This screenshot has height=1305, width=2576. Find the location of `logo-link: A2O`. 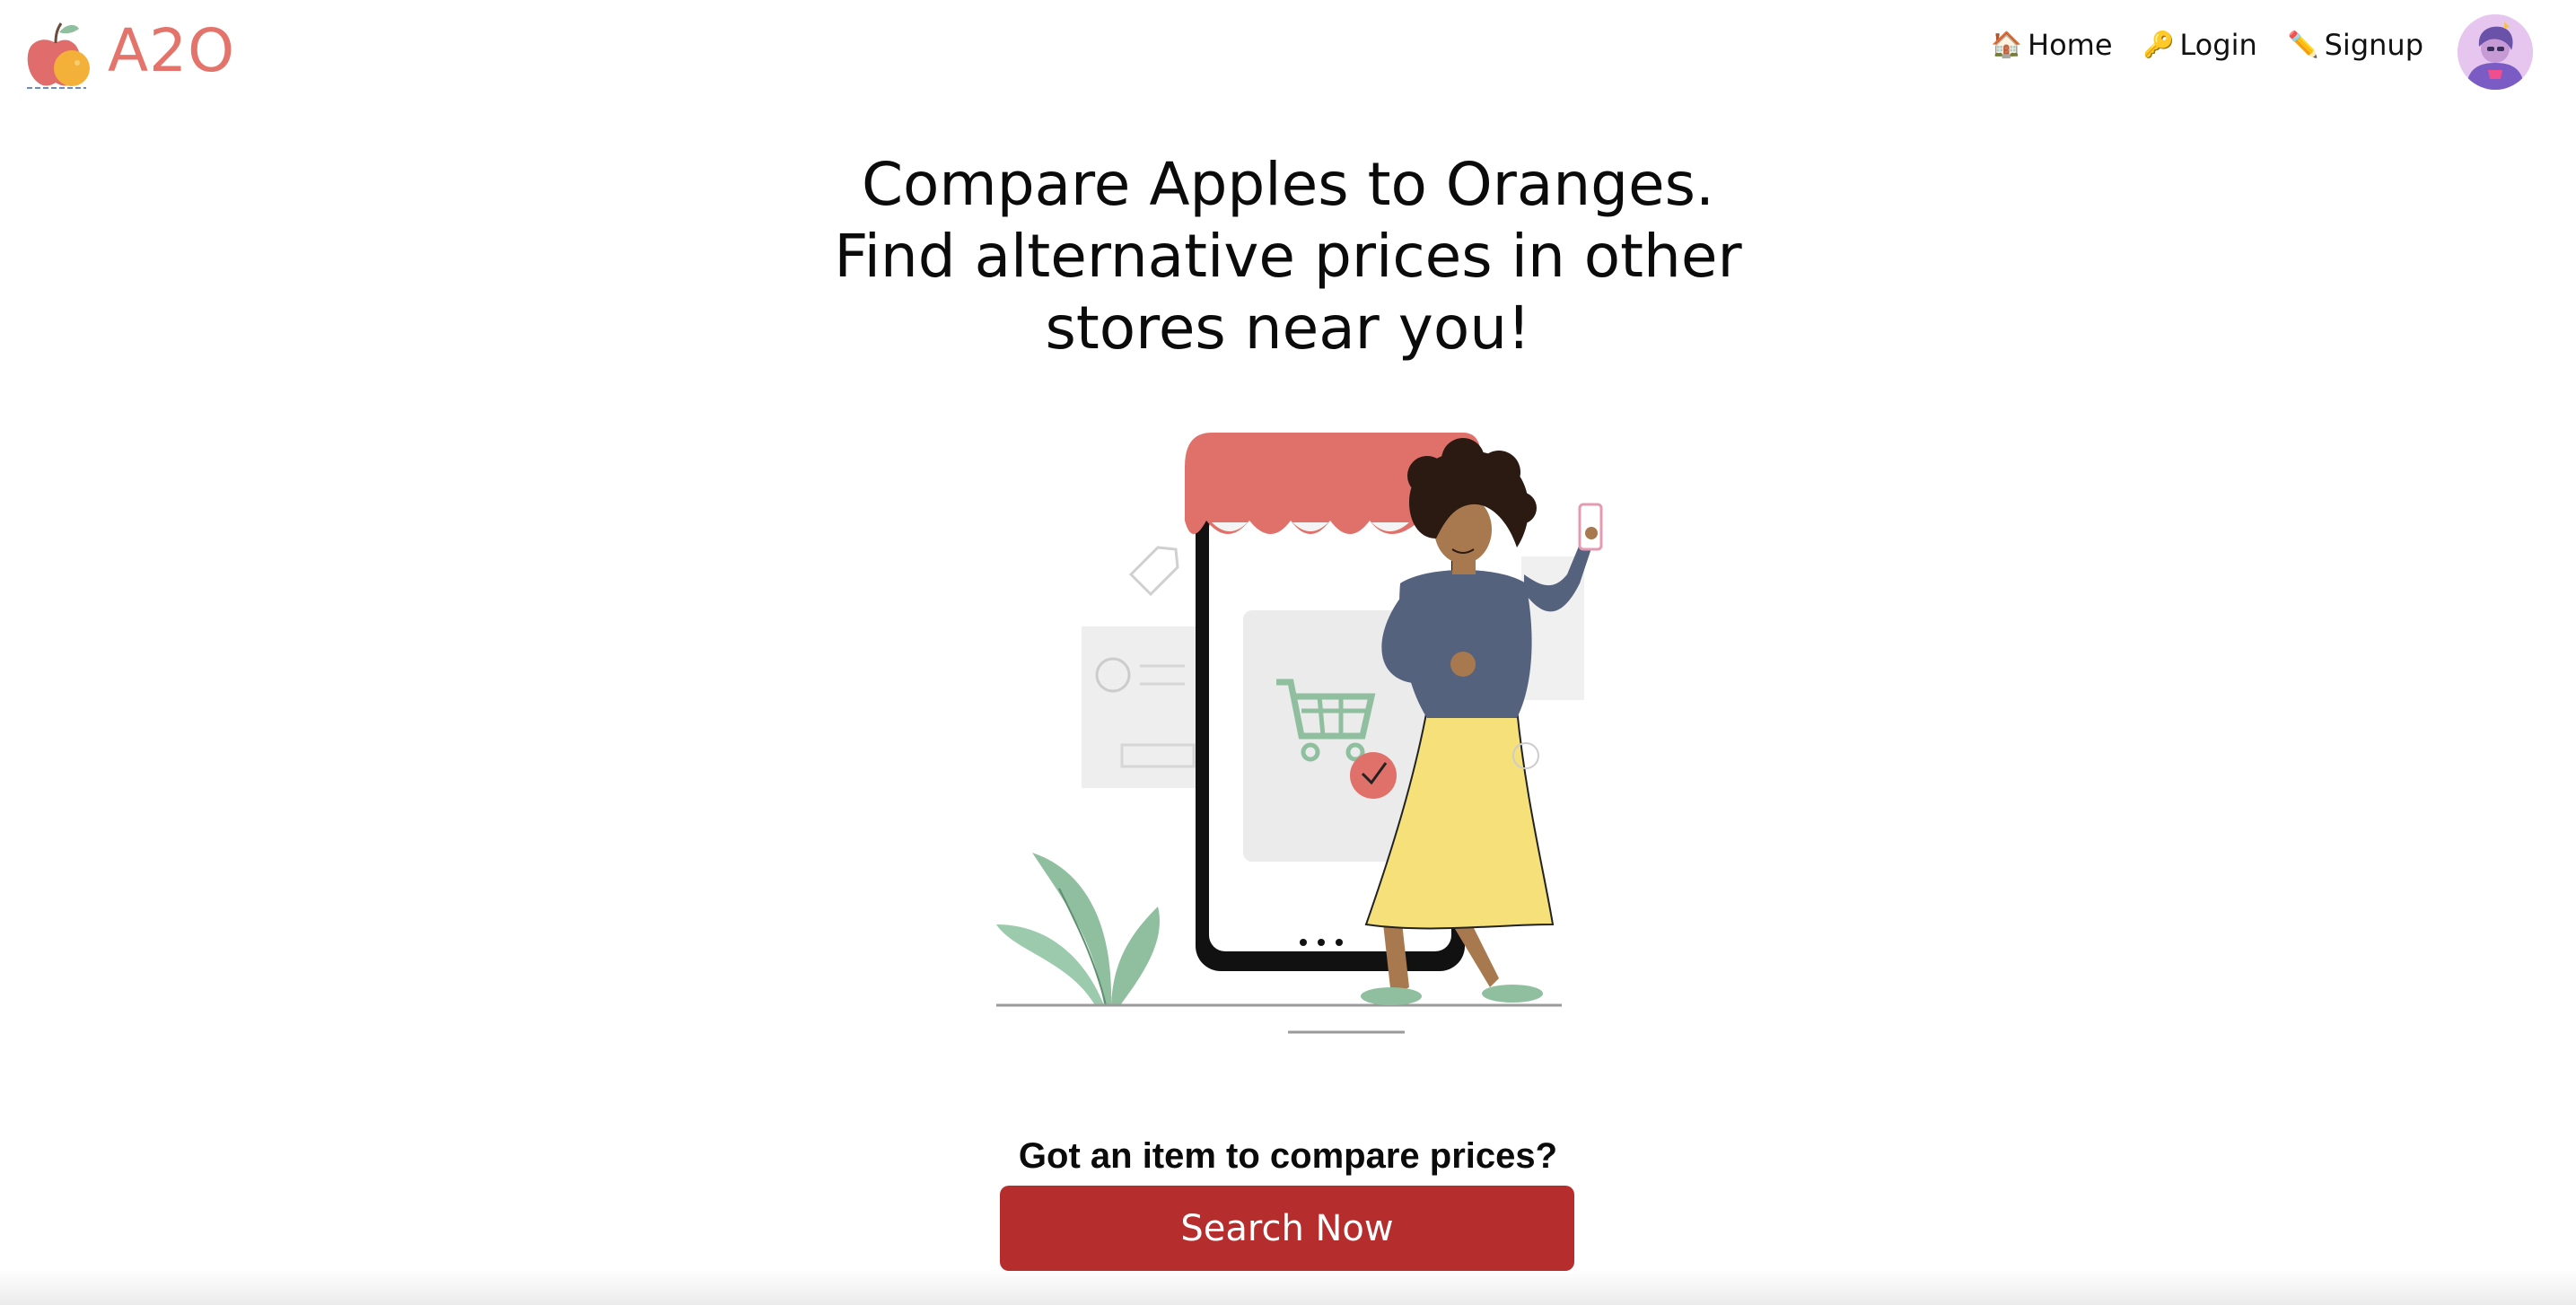

logo-link: A2O is located at coordinates (129, 51).